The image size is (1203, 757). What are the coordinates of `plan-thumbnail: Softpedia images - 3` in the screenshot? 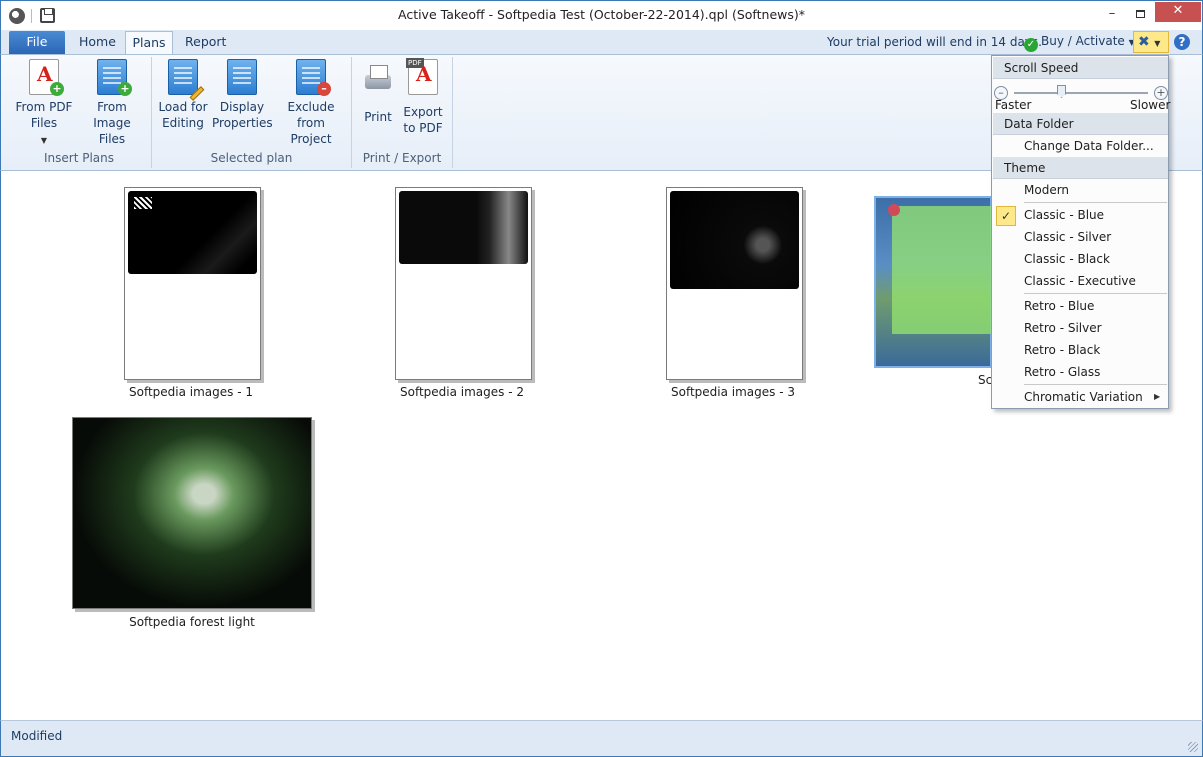 It's located at (735, 295).